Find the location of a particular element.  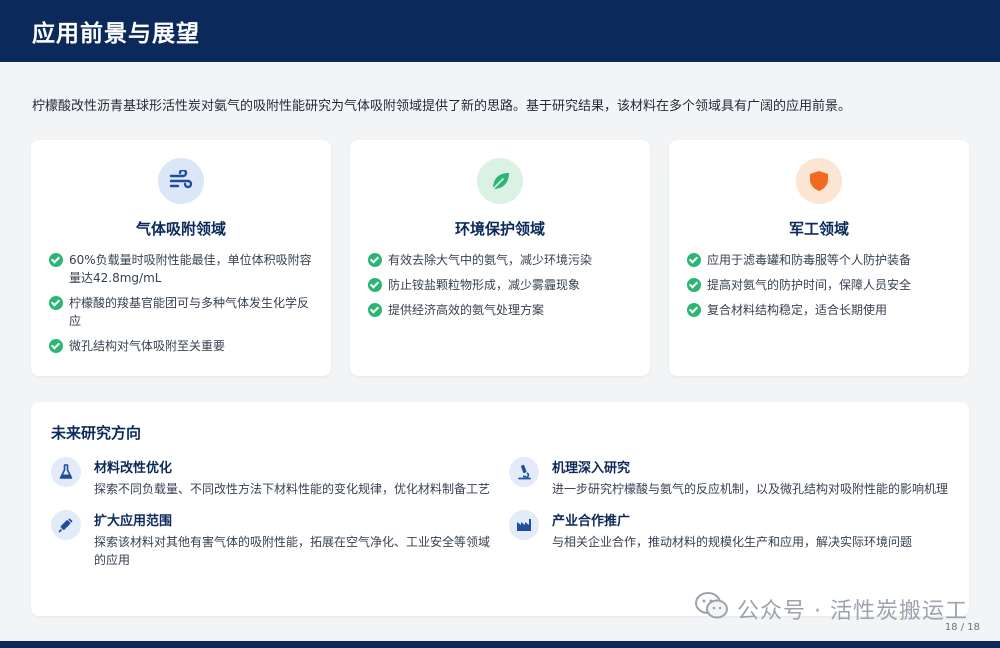

future-item-mechanism-research: 机理深入研究 进一步研究柠檬酸与氨气的反应机制，以及微孔结构对吸附性能的影响机理 is located at coordinates (729, 477).